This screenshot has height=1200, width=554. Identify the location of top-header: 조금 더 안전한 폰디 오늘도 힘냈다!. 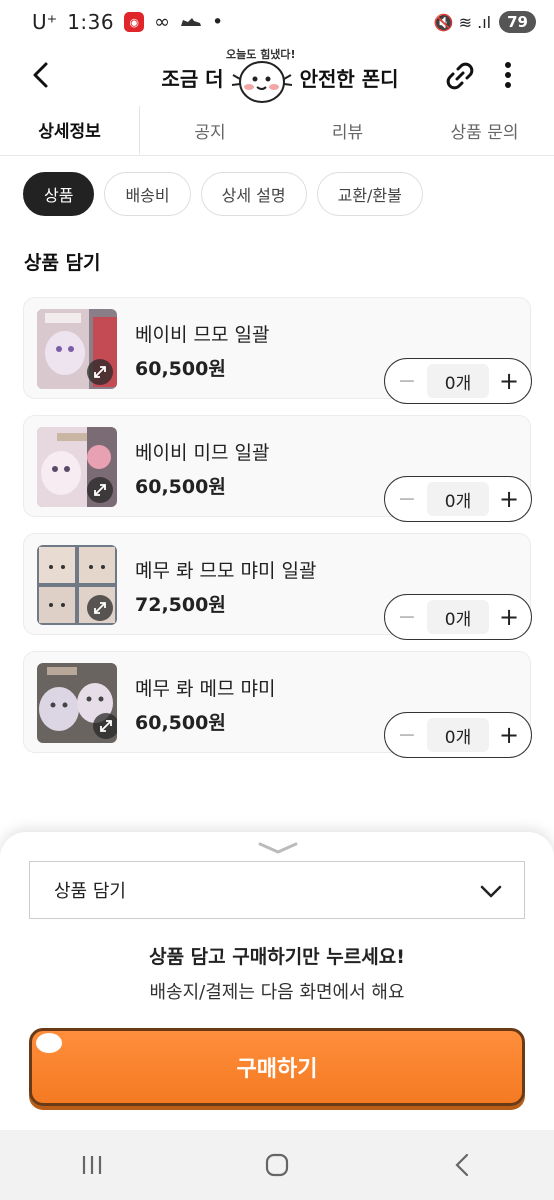
(277, 75).